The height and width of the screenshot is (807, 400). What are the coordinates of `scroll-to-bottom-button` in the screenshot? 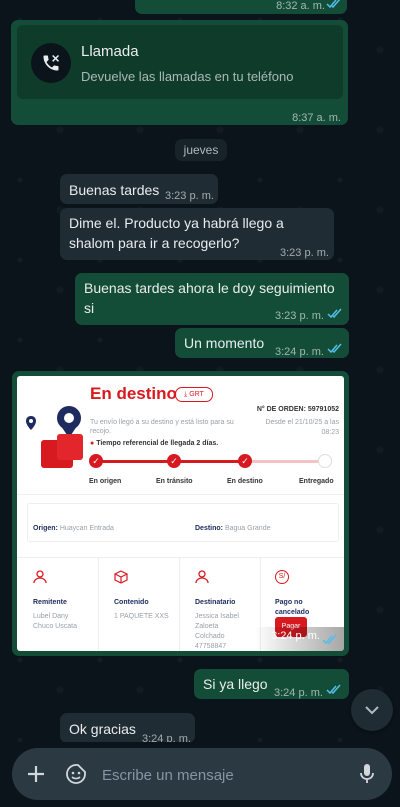 It's located at (372, 710).